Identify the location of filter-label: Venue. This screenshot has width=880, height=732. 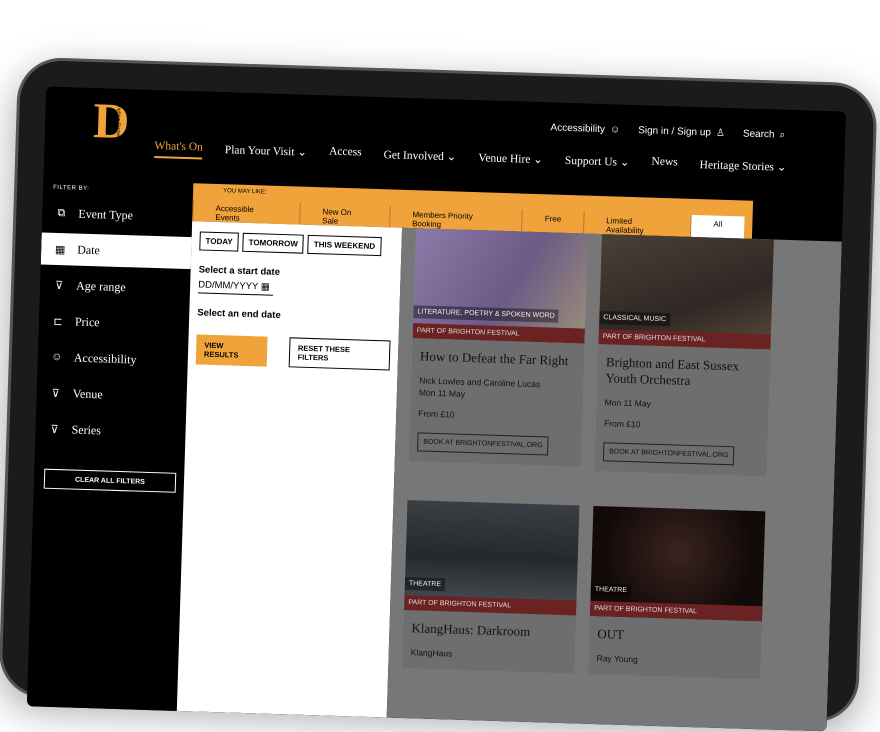
(87, 393).